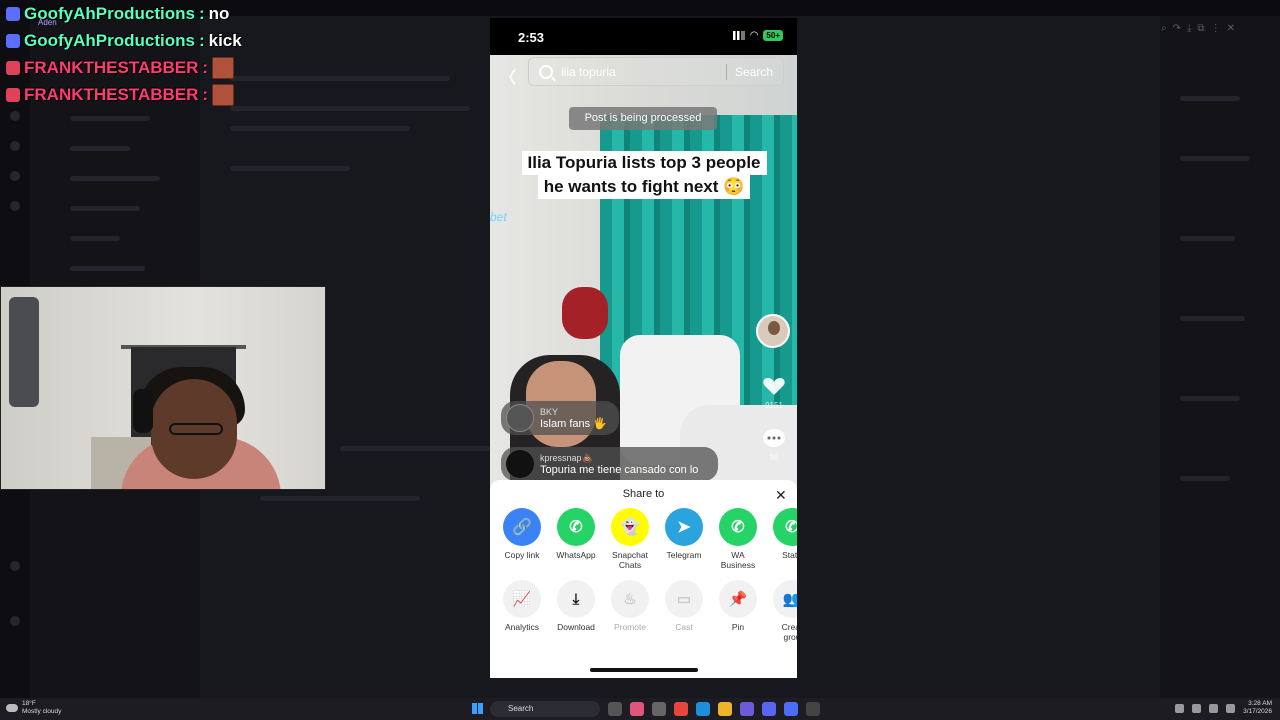 This screenshot has width=1280, height=720. What do you see at coordinates (225, 40) in the screenshot?
I see `chat-text: kick` at bounding box center [225, 40].